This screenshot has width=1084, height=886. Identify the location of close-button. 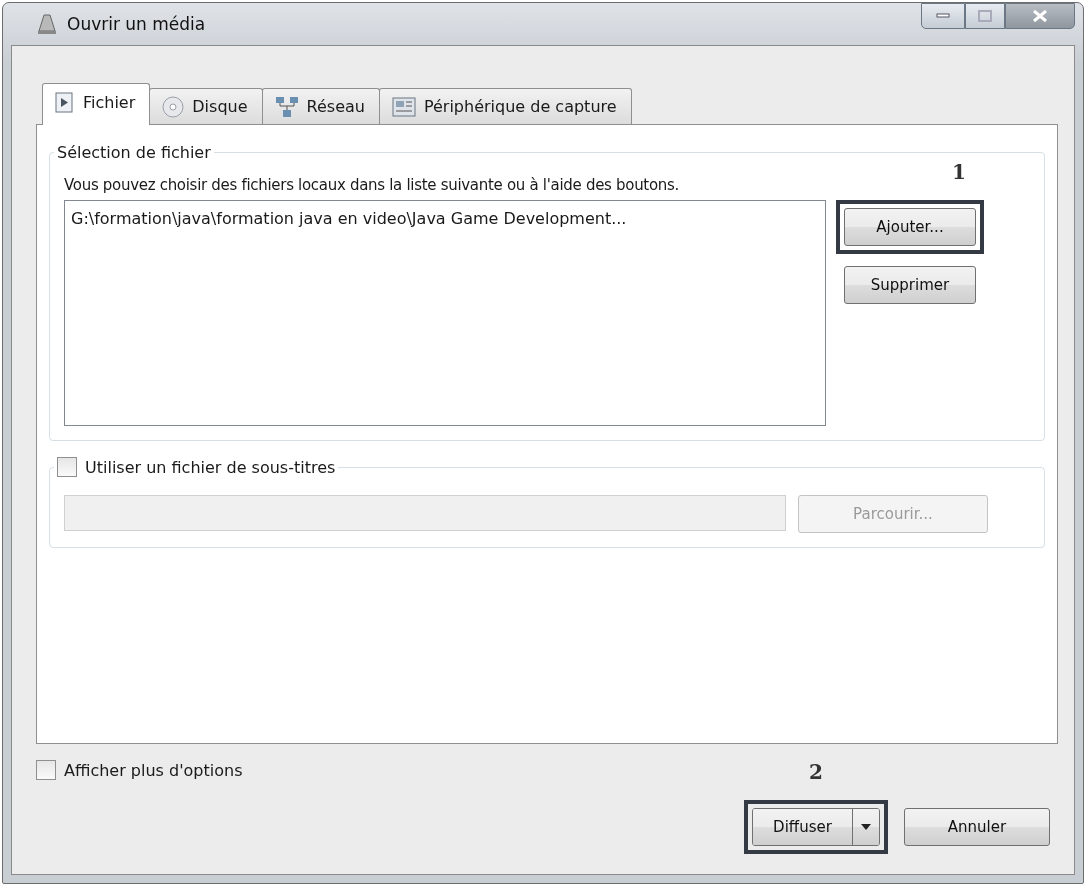
(1040, 16).